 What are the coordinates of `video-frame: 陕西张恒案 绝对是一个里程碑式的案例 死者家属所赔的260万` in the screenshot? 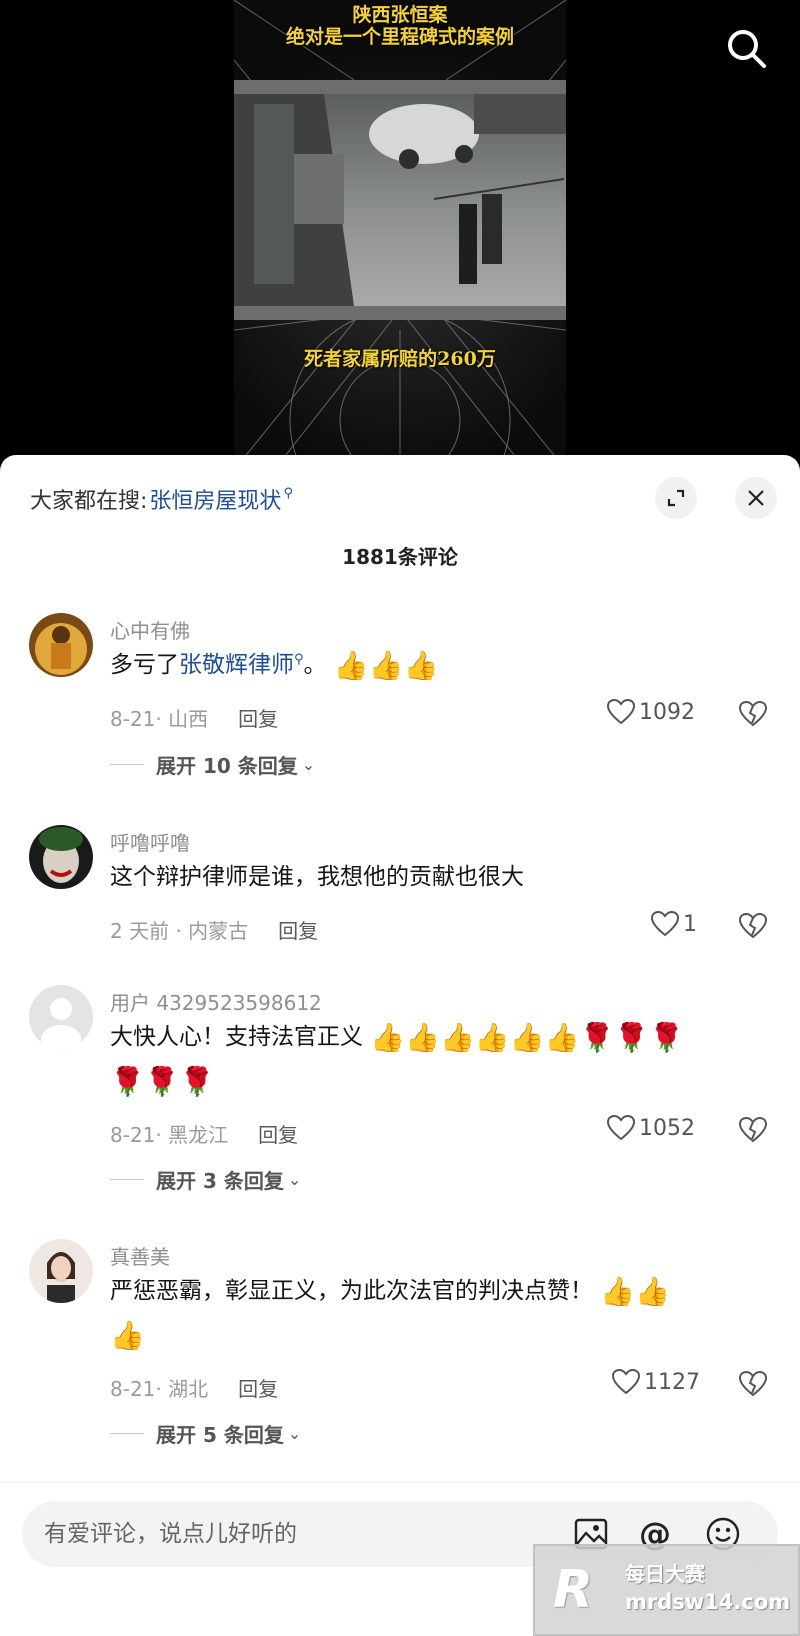 It's located at (400, 235).